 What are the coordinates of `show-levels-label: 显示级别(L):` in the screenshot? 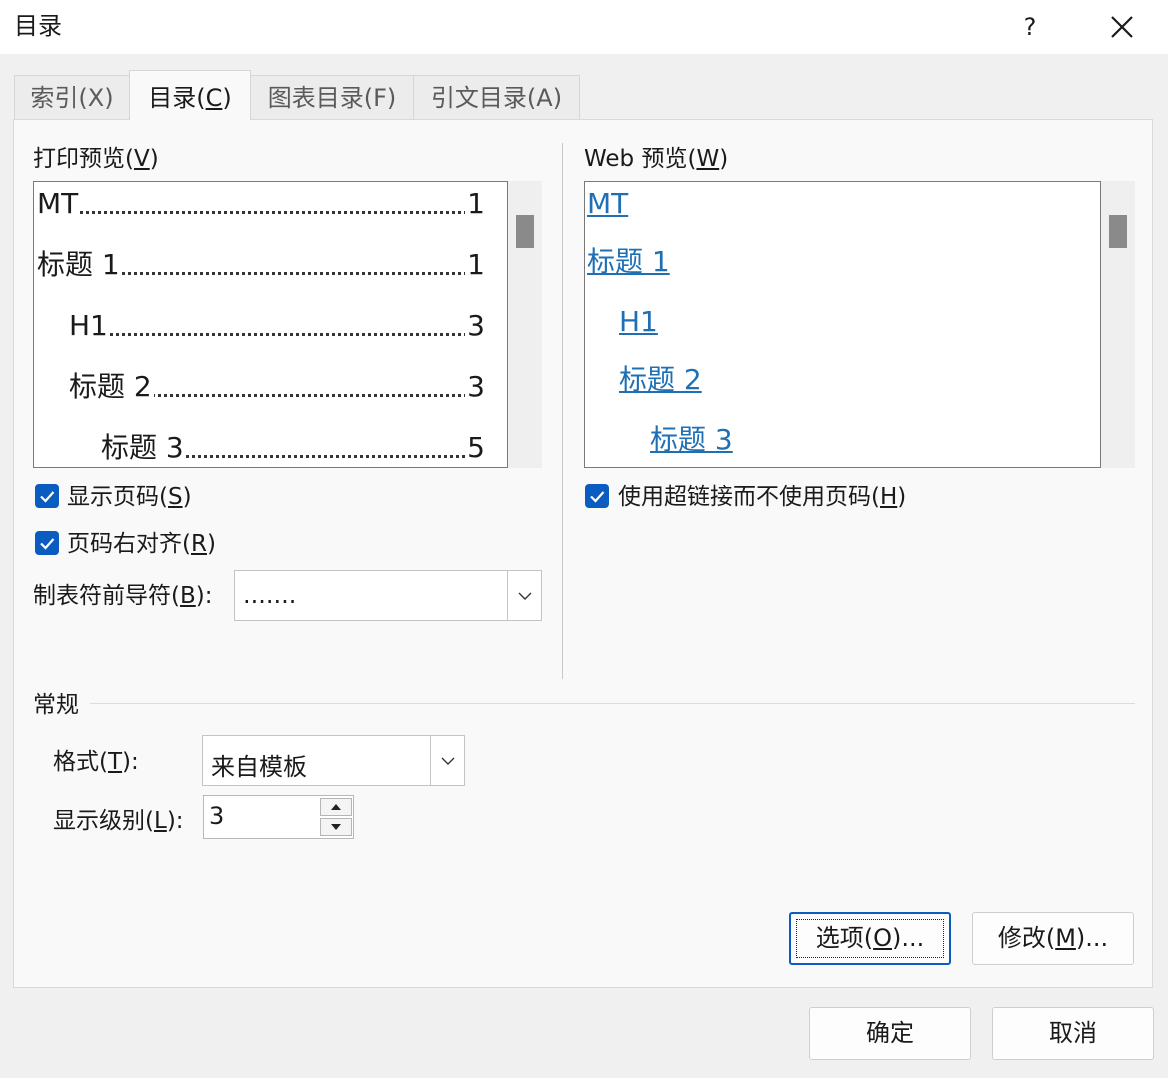 It's located at (118, 821).